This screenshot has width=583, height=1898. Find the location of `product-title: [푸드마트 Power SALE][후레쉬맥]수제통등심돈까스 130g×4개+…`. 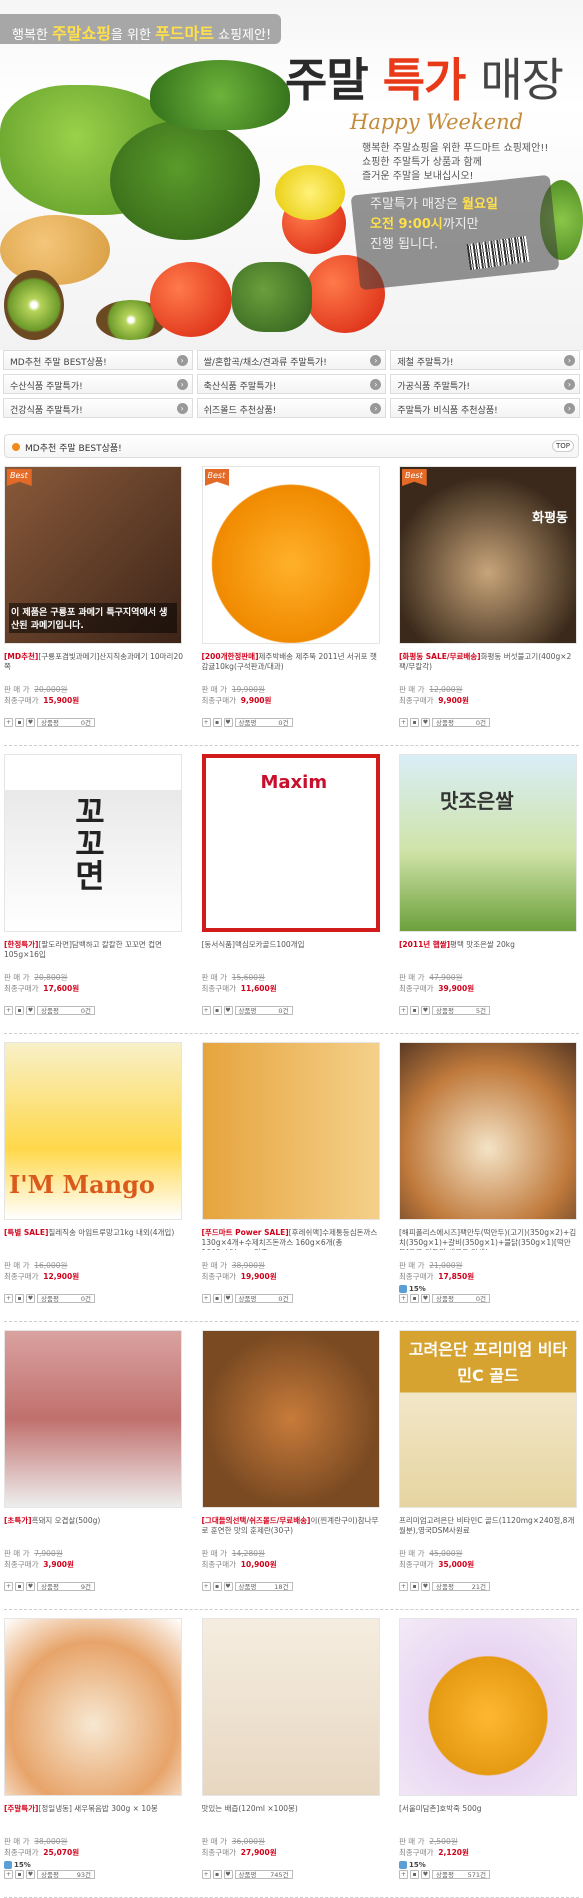

product-title: [푸드마트 Power SALE][후레쉬맥]수제통등심돈까스 130g×4개+… is located at coordinates (292, 1239).